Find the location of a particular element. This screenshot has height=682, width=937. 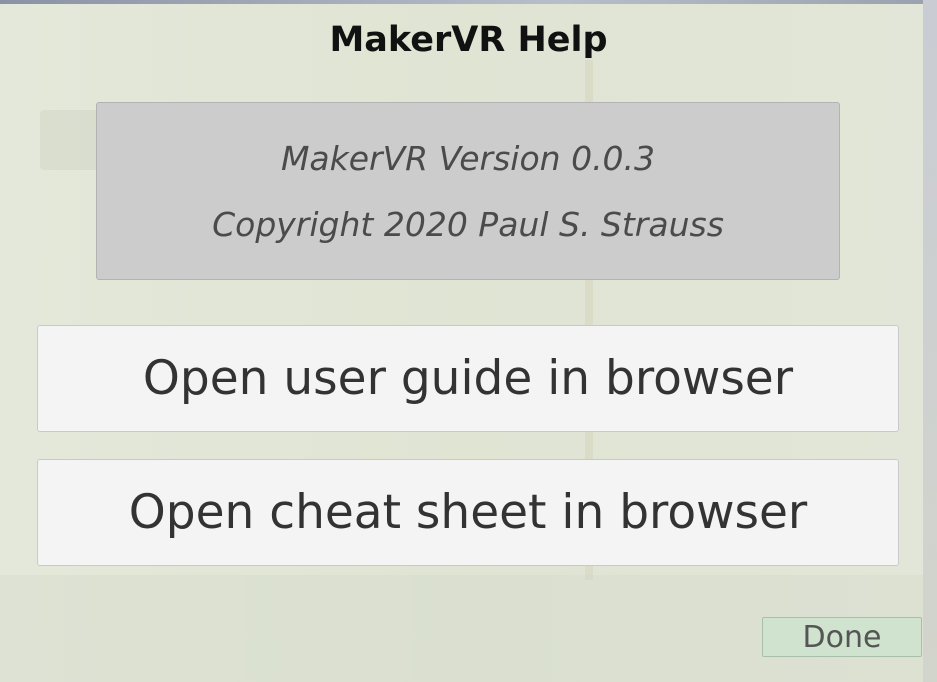

open-user-guide-button: Open user guide in browser is located at coordinates (468, 378).